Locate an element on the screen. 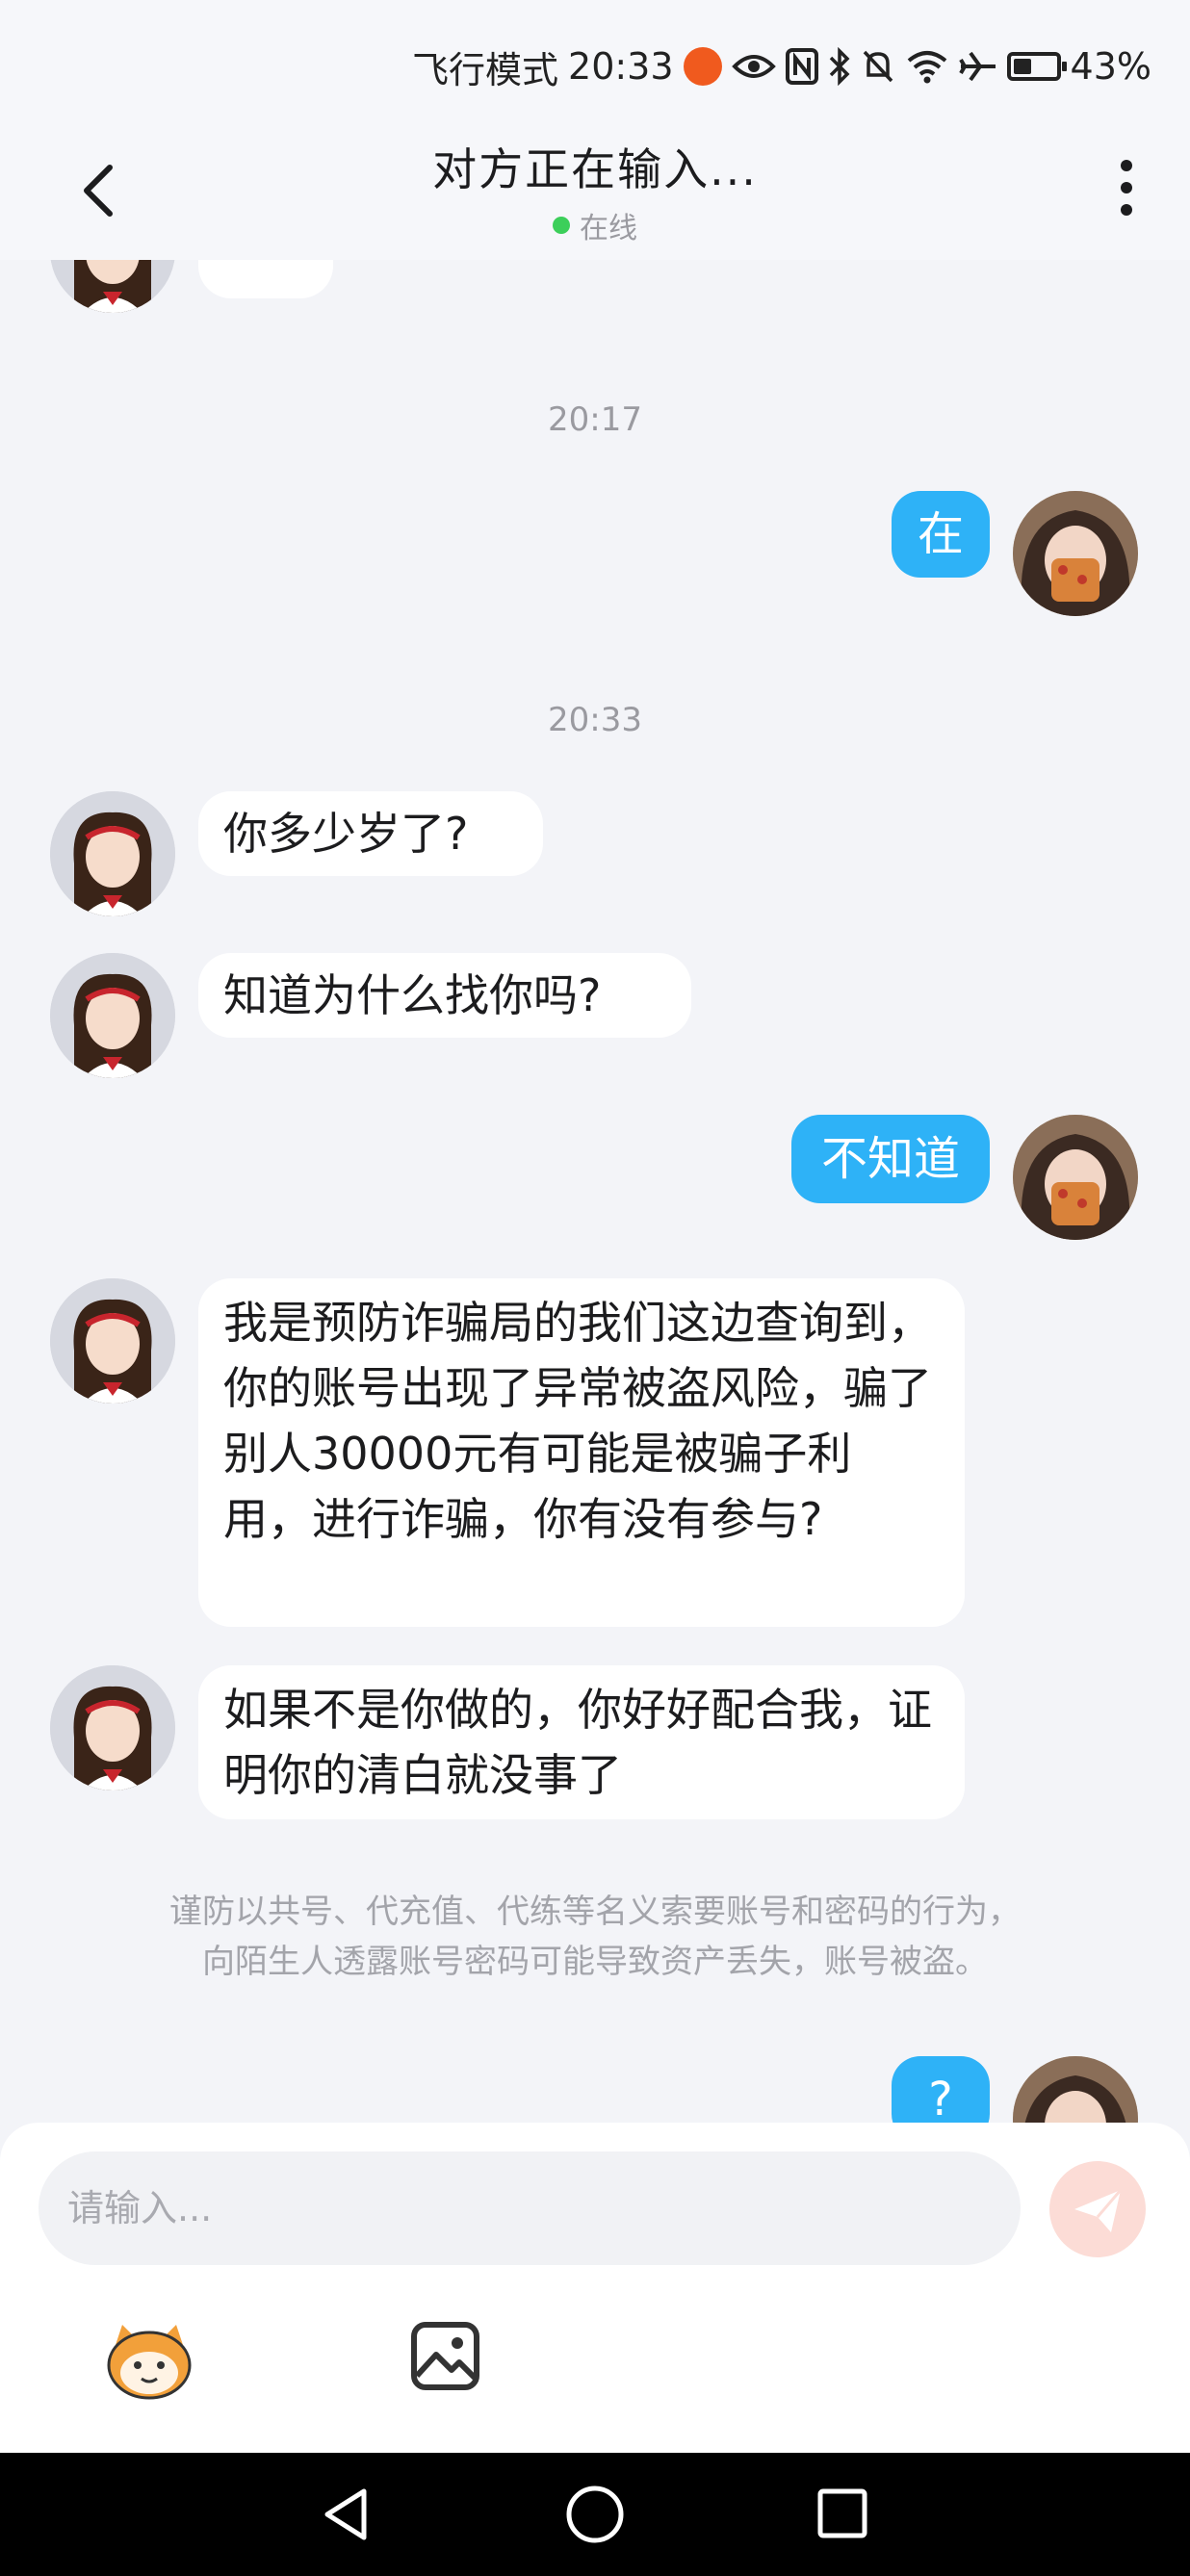 The width and height of the screenshot is (1190, 2576). timestamp: 20:17 is located at coordinates (595, 420).